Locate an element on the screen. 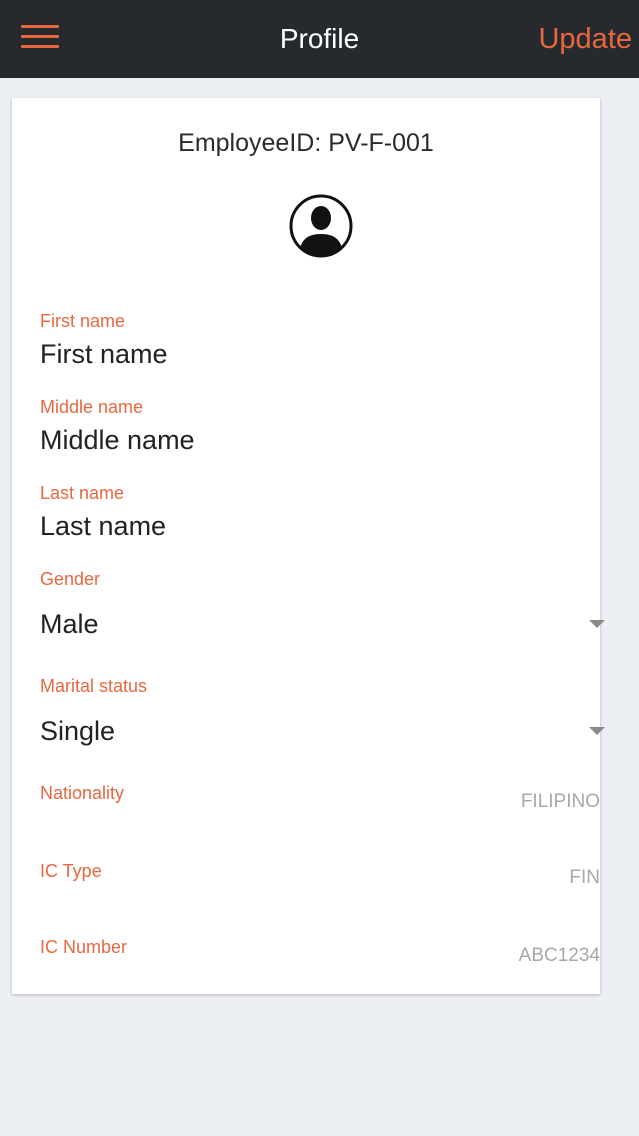 This screenshot has width=639, height=1136. last-name-label: Last name is located at coordinates (82, 493).